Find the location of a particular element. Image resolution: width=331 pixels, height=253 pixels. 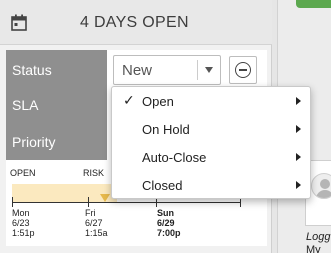

timeline-date-due: Sun 6/29 7:00p is located at coordinates (169, 223).